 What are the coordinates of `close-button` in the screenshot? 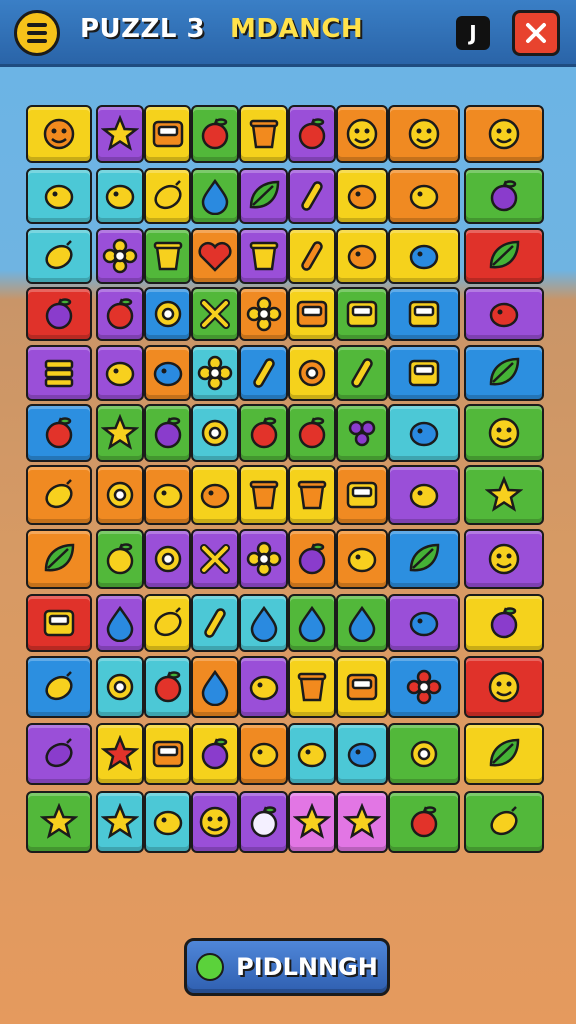 It's located at (536, 33).